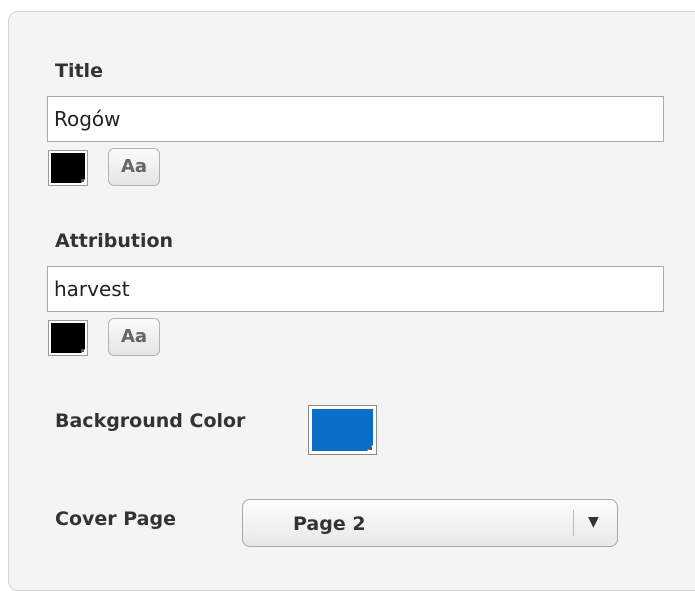  I want to click on attribution-input, so click(355, 289).